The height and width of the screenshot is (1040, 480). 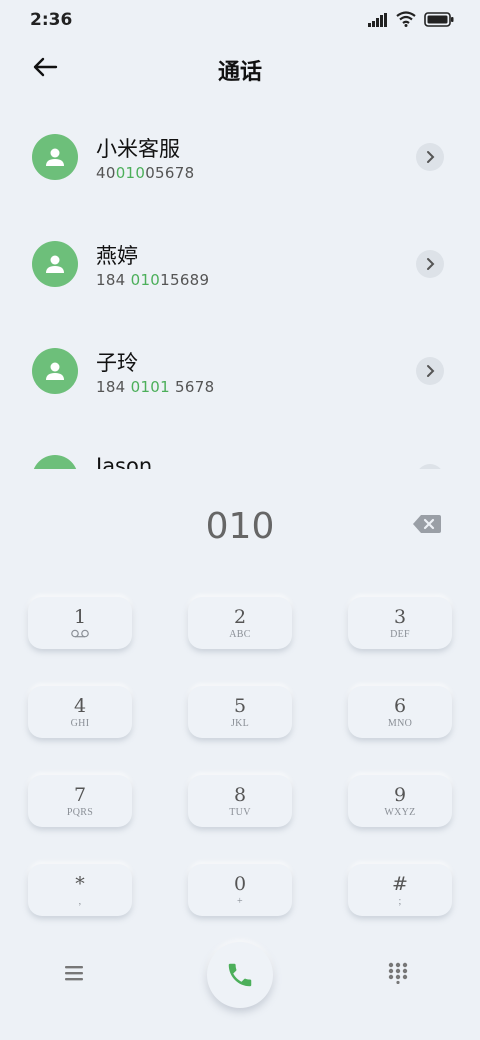 I want to click on contact-item: 燕婷 184 01015689, so click(x=240, y=265).